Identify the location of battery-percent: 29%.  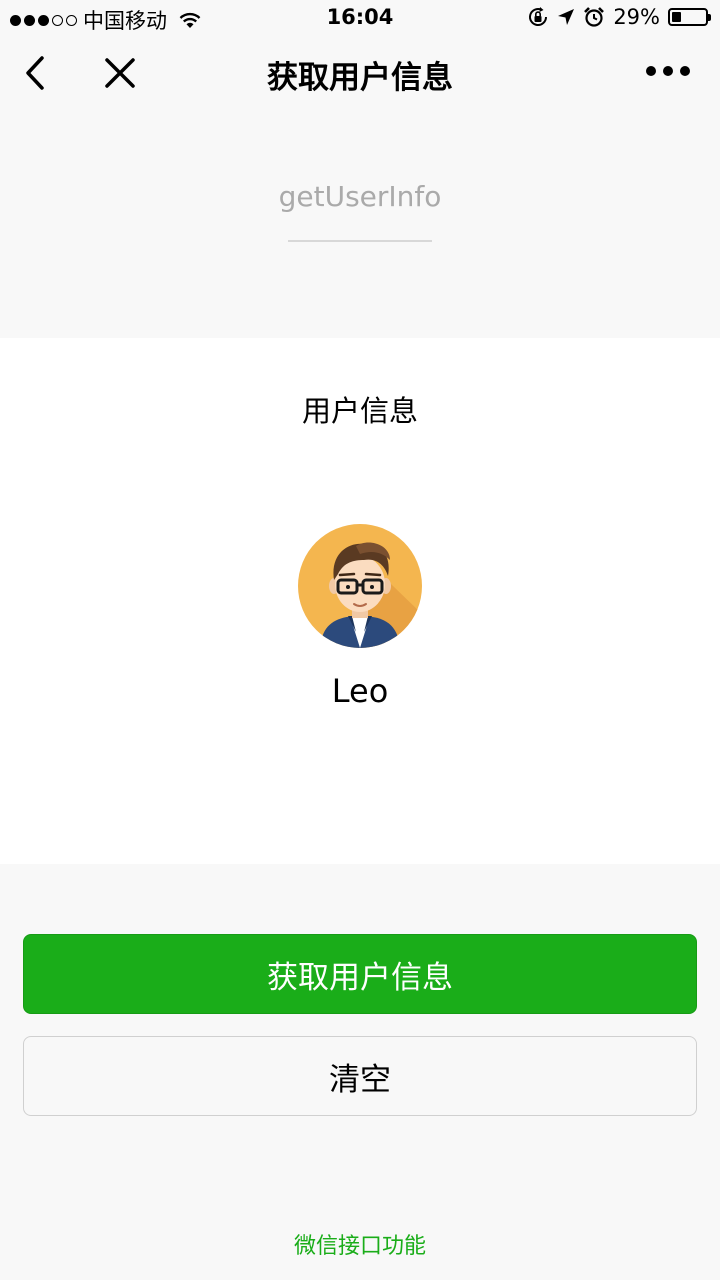
(636, 17).